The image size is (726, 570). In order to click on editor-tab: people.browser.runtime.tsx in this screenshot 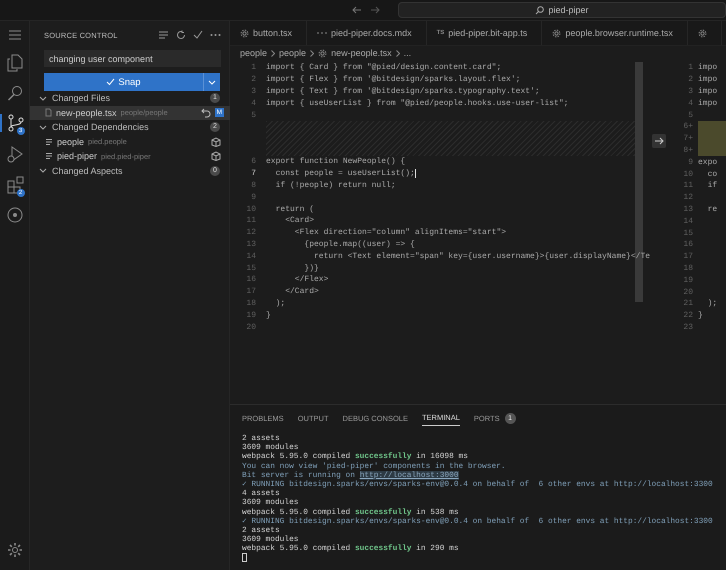, I will do `click(615, 33)`.